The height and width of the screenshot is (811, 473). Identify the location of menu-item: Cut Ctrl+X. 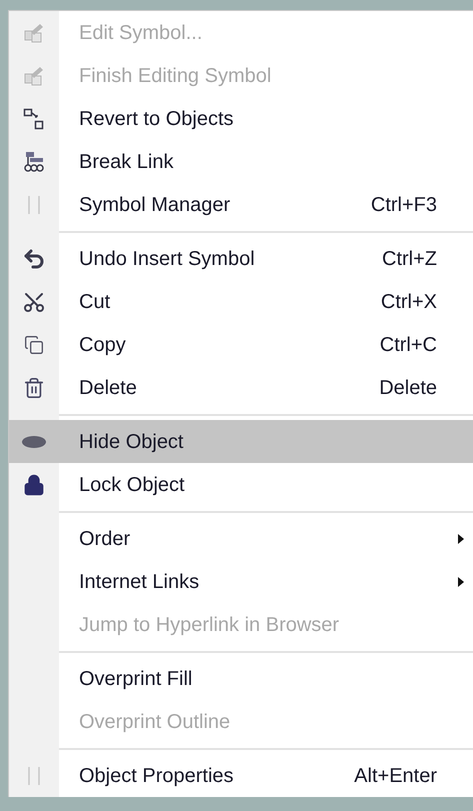
(241, 301).